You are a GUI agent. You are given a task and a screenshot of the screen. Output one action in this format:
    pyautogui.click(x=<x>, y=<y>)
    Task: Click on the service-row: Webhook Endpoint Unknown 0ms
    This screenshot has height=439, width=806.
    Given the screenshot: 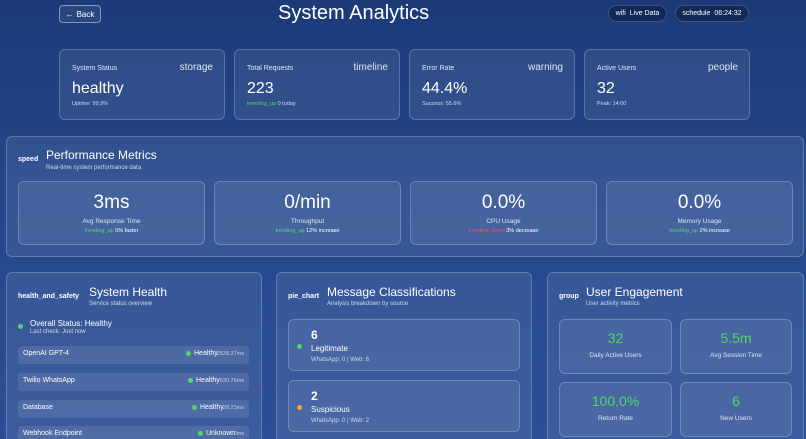 What is the action you would take?
    pyautogui.click(x=133, y=432)
    